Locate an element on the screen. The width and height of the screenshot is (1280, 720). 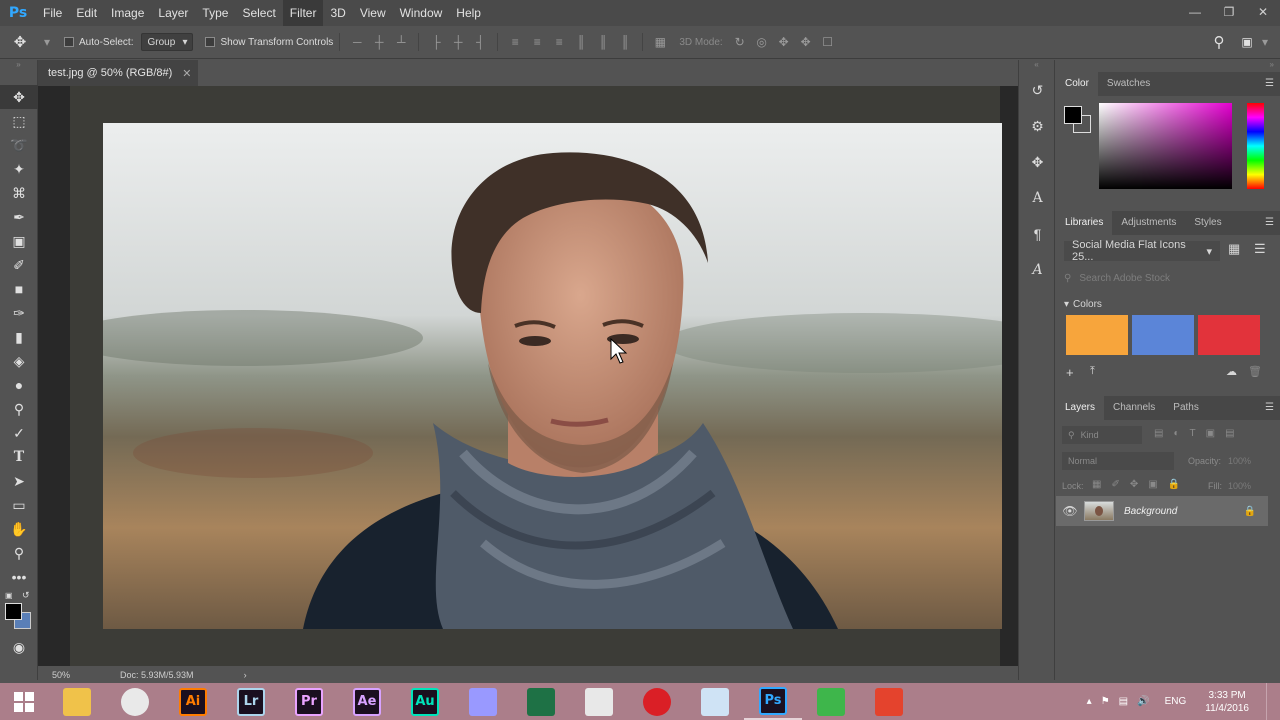
visibility-eye-icon: 👁 is located at coordinates (1070, 511).